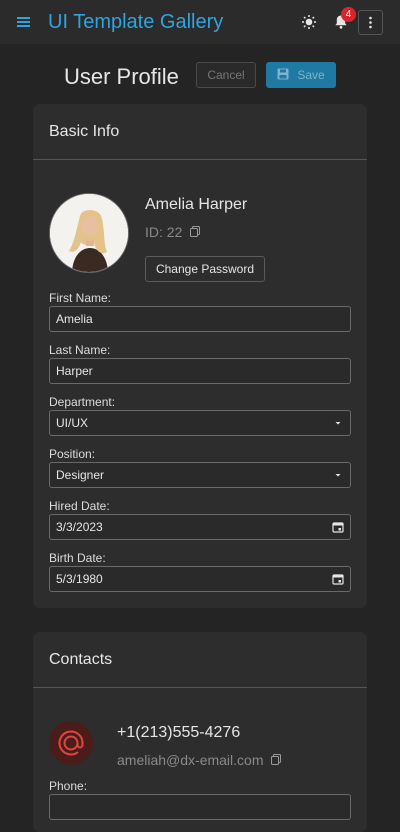 Image resolution: width=400 pixels, height=832 pixels. I want to click on department-select: UI/UX, so click(200, 423).